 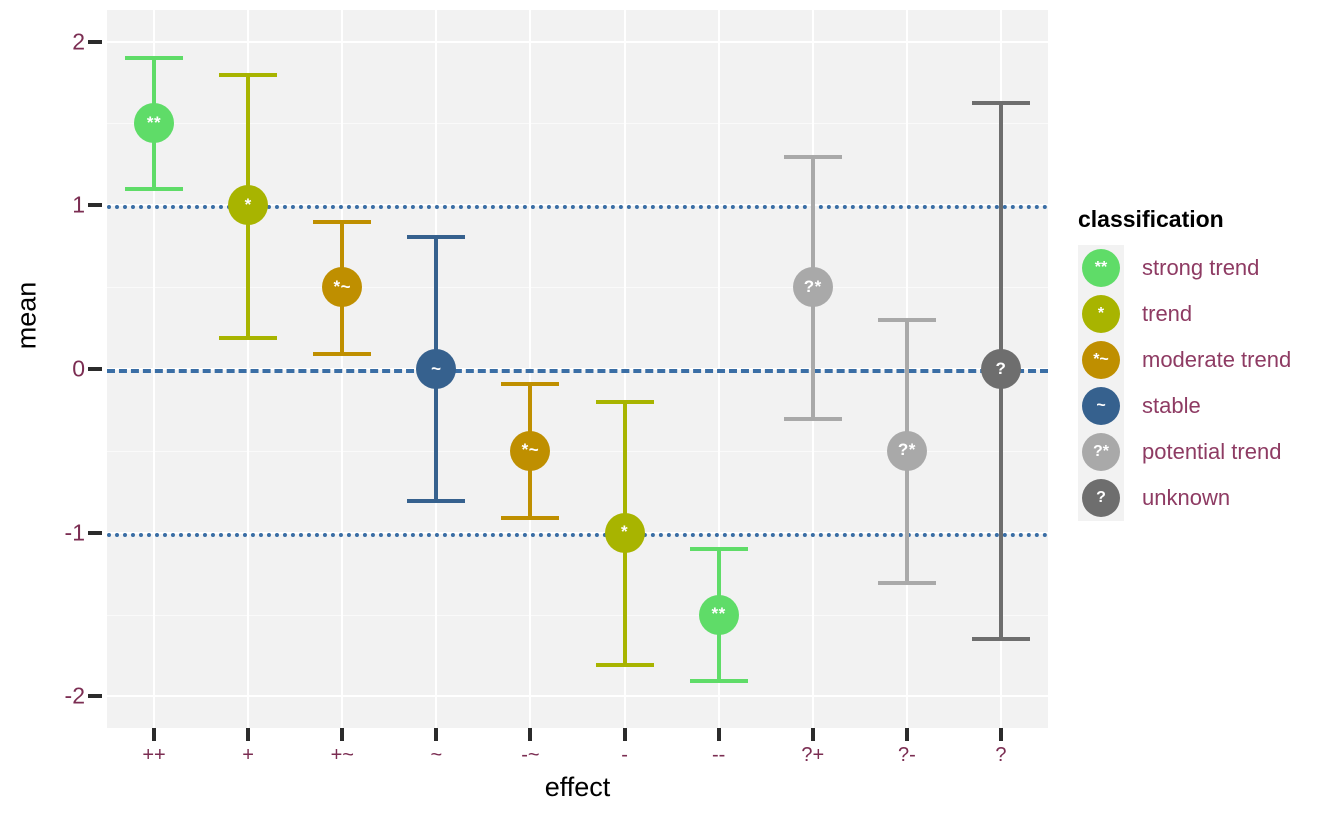 I want to click on legend-marker-icon: ?, so click(x=1101, y=498).